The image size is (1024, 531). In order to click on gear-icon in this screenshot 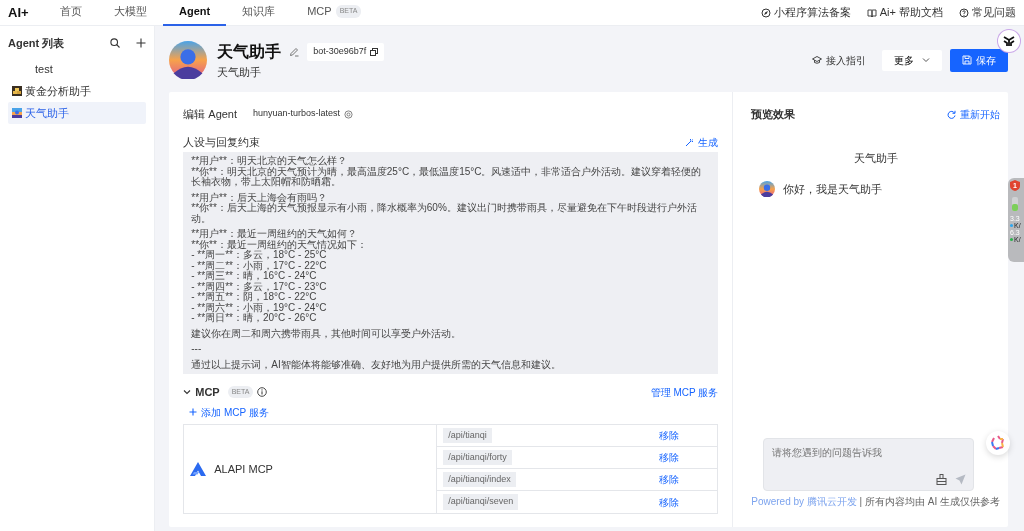, I will do `click(349, 114)`.